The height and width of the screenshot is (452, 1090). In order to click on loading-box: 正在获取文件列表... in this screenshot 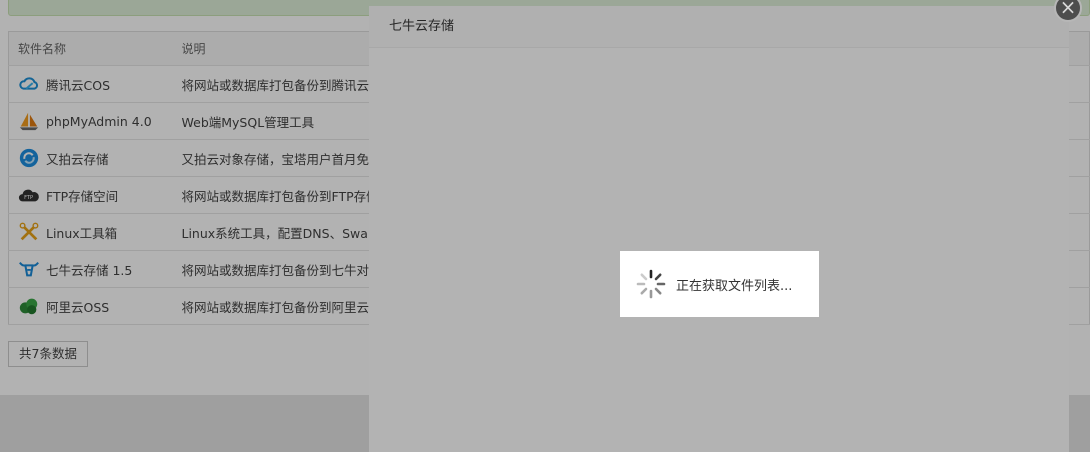, I will do `click(719, 284)`.